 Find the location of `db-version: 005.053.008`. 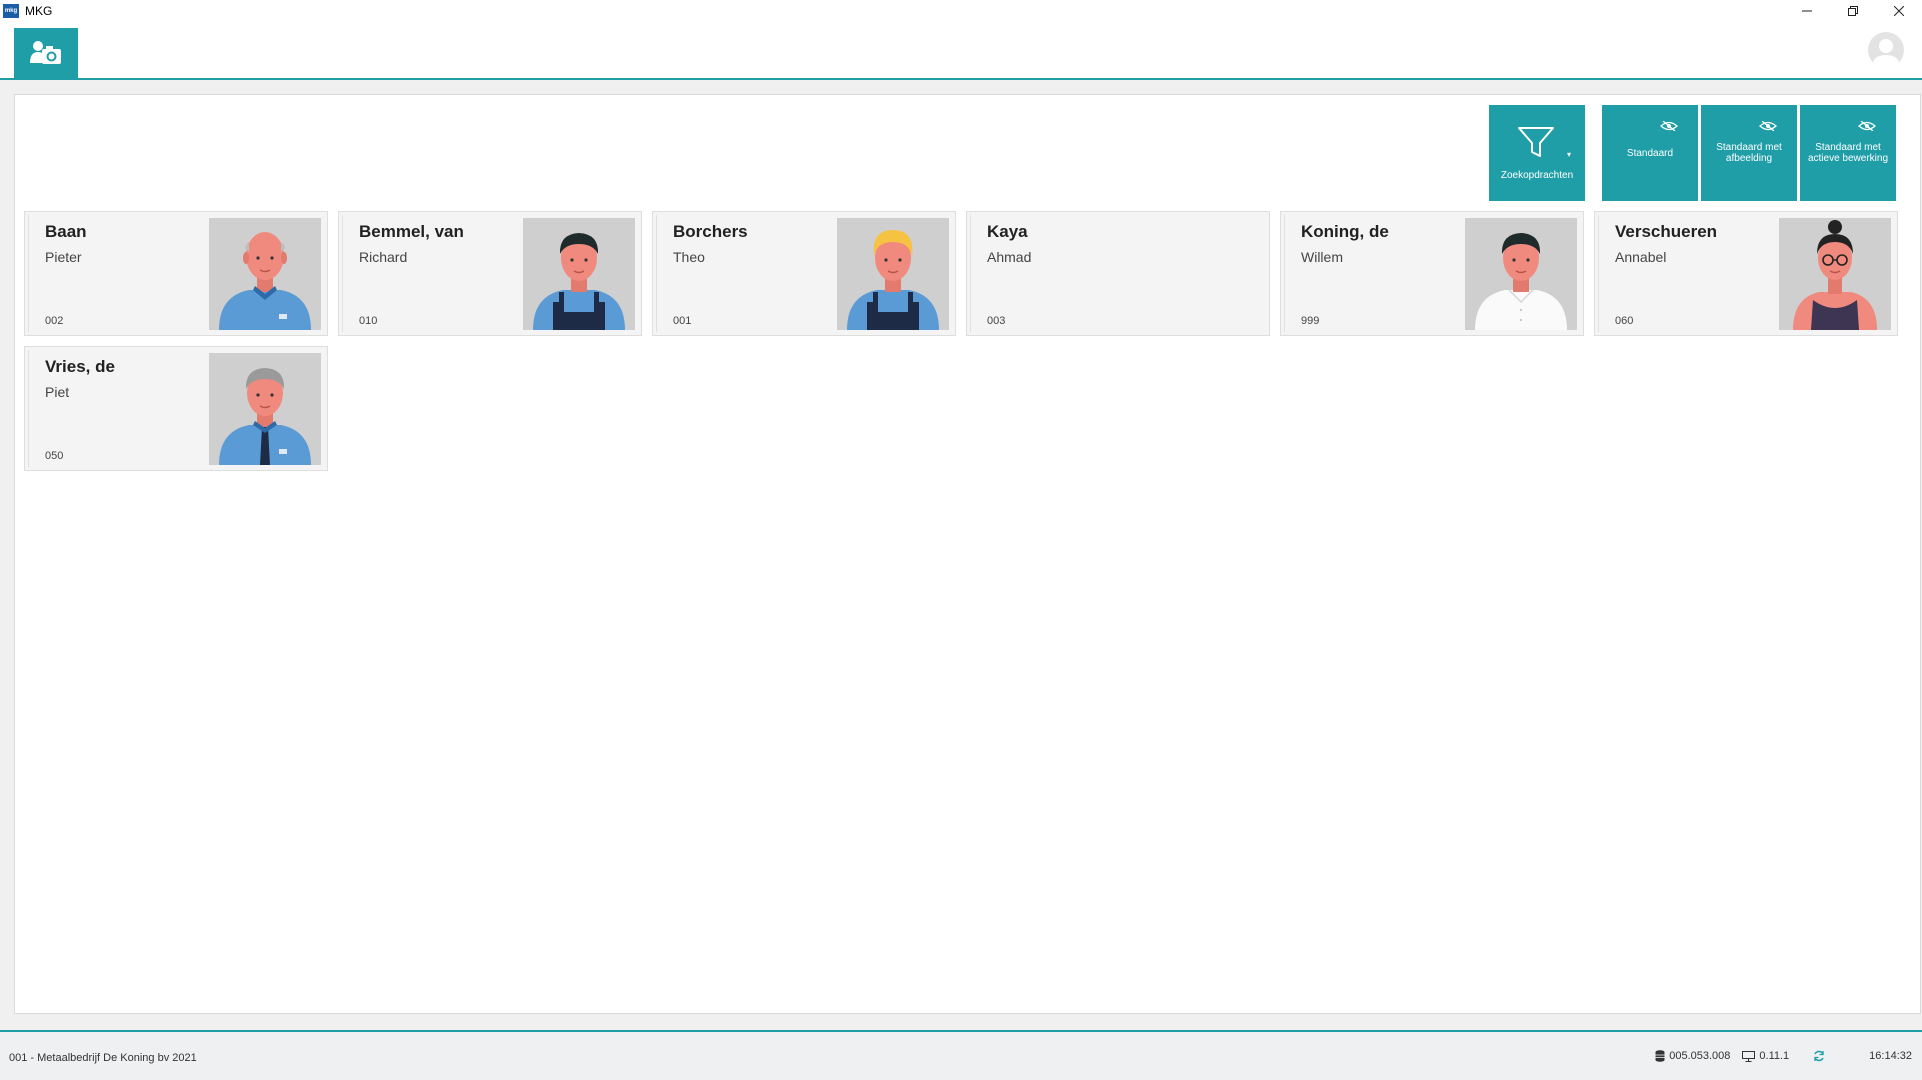

db-version: 005.053.008 is located at coordinates (1700, 1056).